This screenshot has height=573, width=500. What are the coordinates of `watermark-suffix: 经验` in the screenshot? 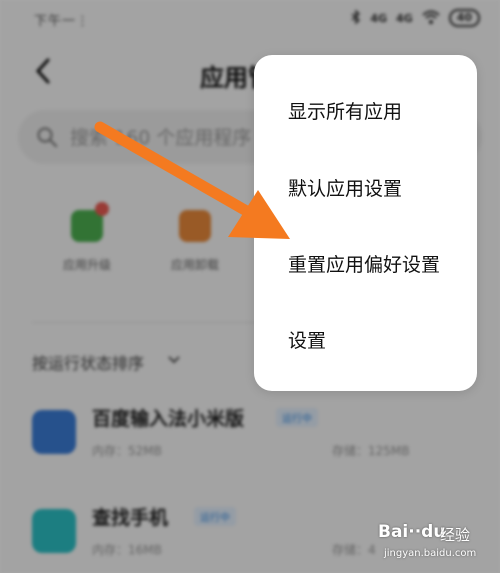 It's located at (455, 535).